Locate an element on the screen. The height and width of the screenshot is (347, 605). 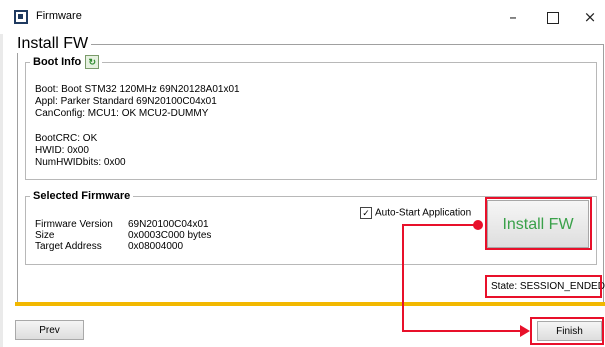
annotation-arrow-start is located at coordinates (439, 225).